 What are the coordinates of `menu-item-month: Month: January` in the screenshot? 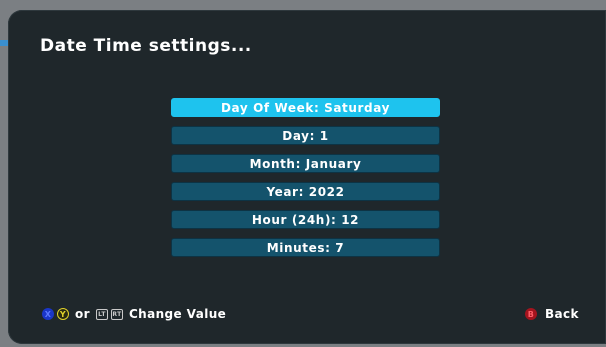 It's located at (305, 163).